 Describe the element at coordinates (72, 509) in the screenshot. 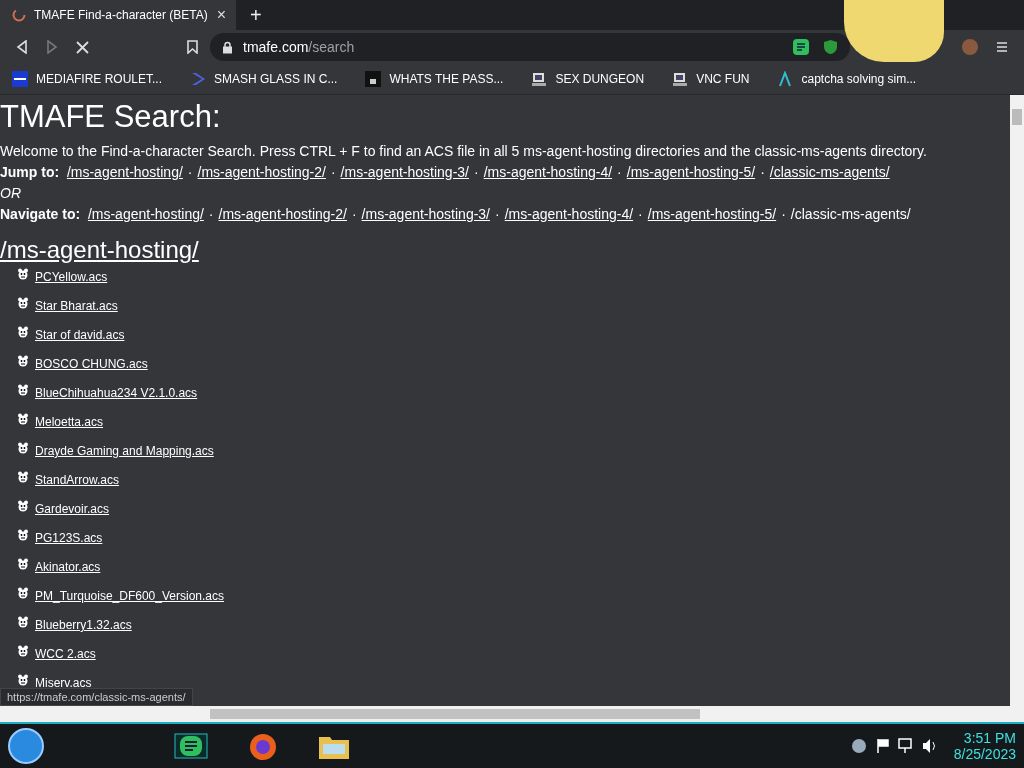

I see `file-link: Gardevoir.acs` at that location.